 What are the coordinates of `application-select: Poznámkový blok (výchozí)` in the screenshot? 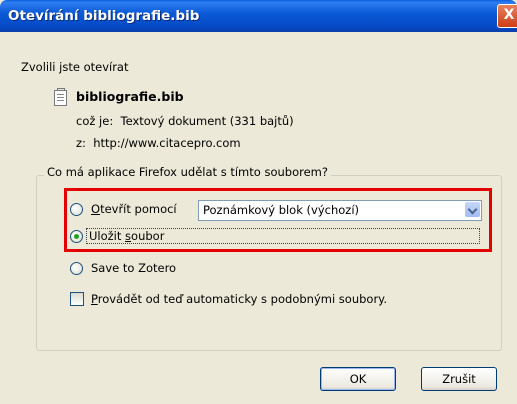 It's located at (340, 210).